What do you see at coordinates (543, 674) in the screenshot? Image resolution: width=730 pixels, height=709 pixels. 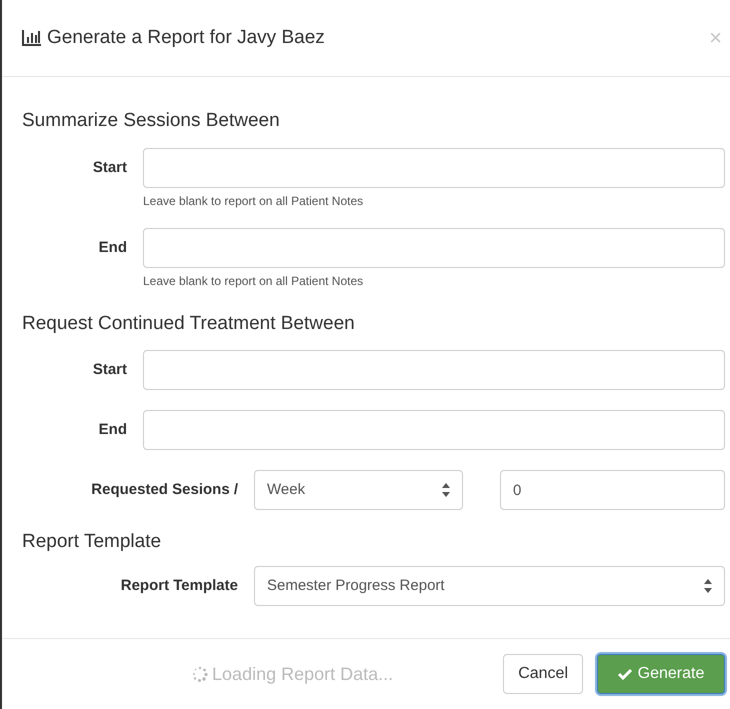 I see `cancel-button: Cancel` at bounding box center [543, 674].